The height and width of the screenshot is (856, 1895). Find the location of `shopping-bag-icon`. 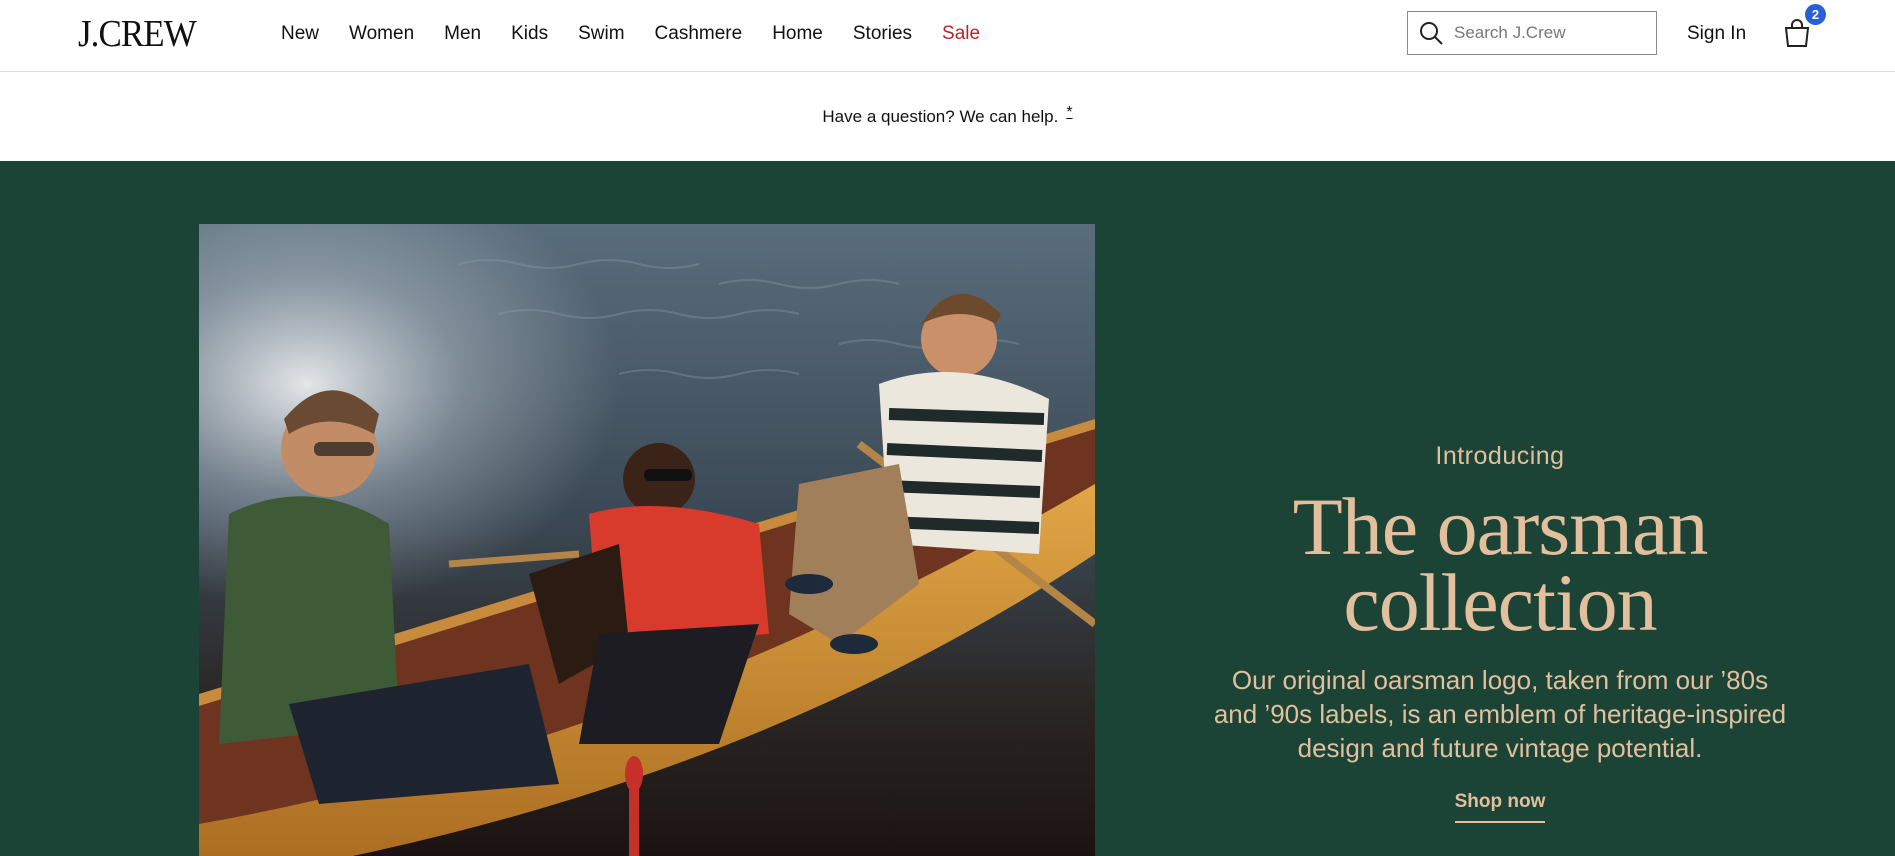

shopping-bag-icon is located at coordinates (1797, 33).